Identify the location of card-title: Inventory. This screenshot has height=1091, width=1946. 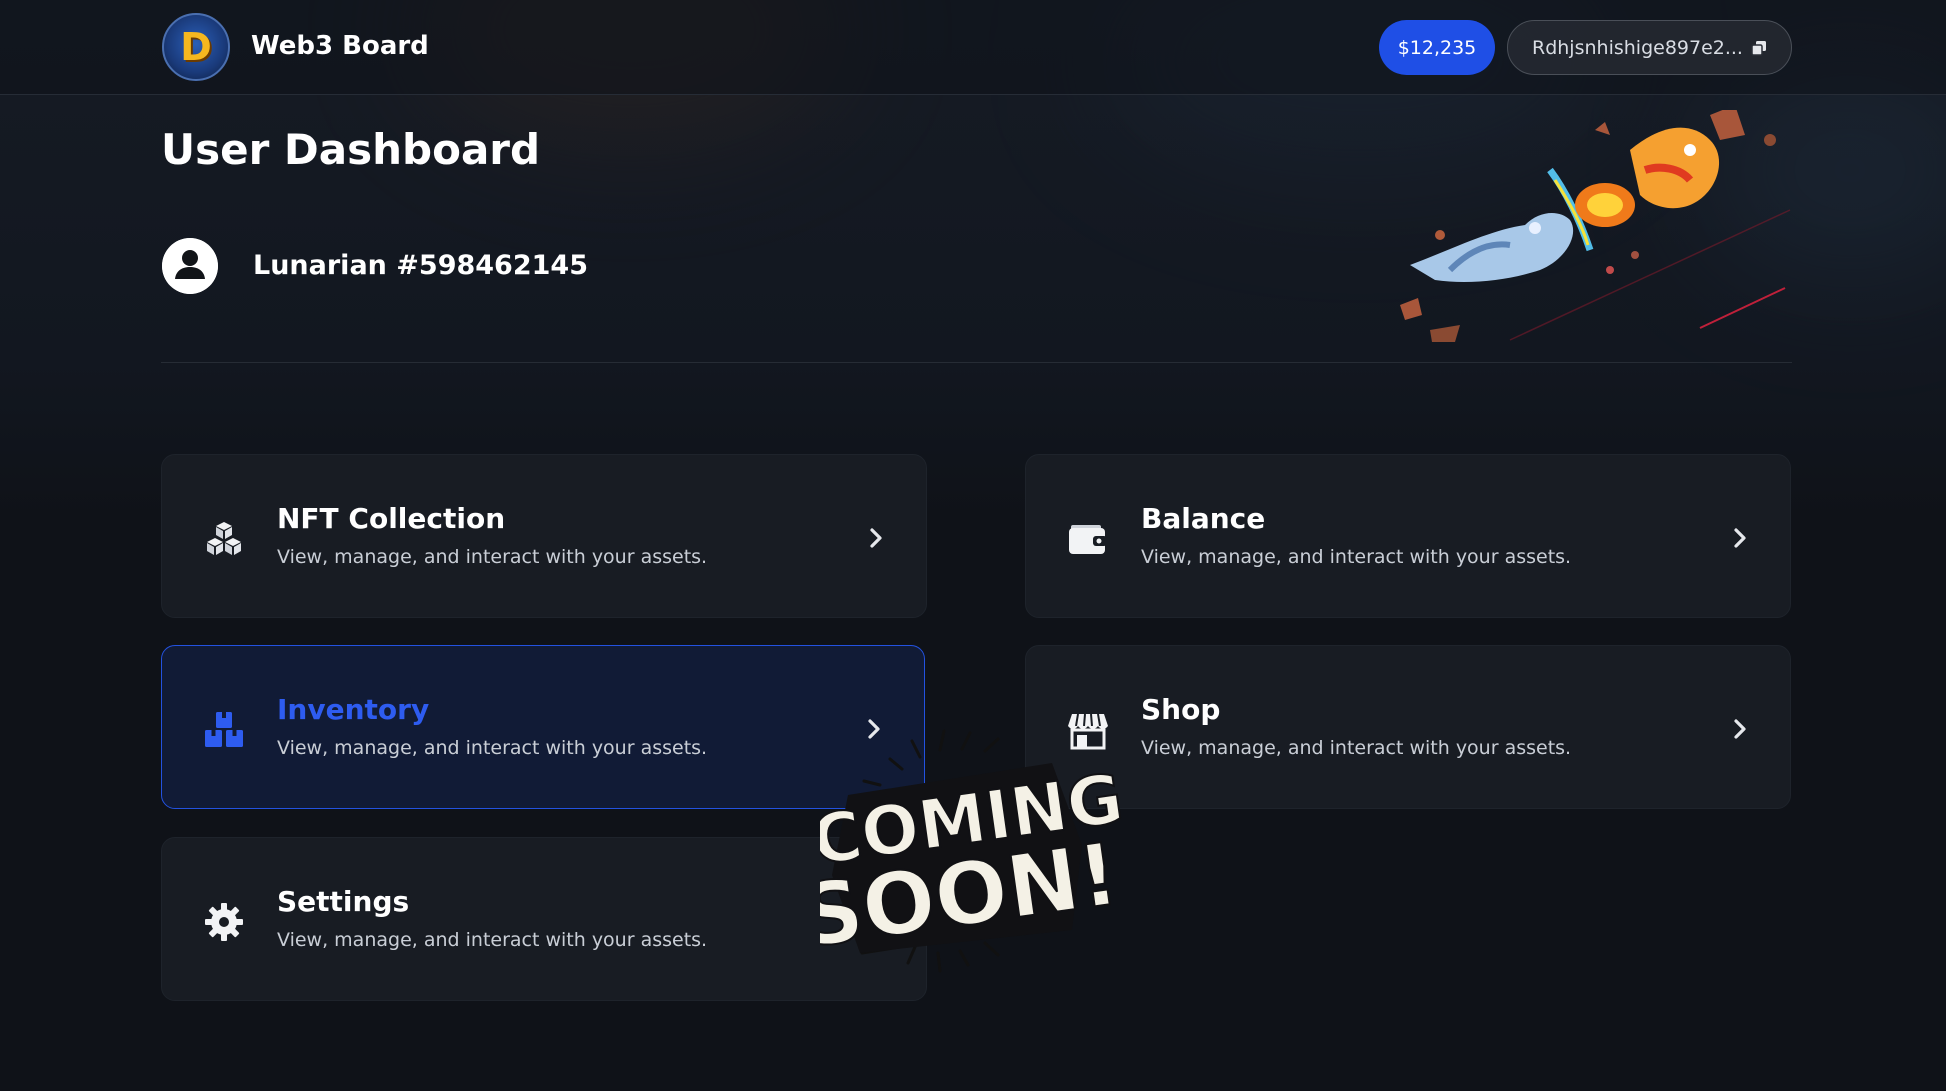
(353, 709).